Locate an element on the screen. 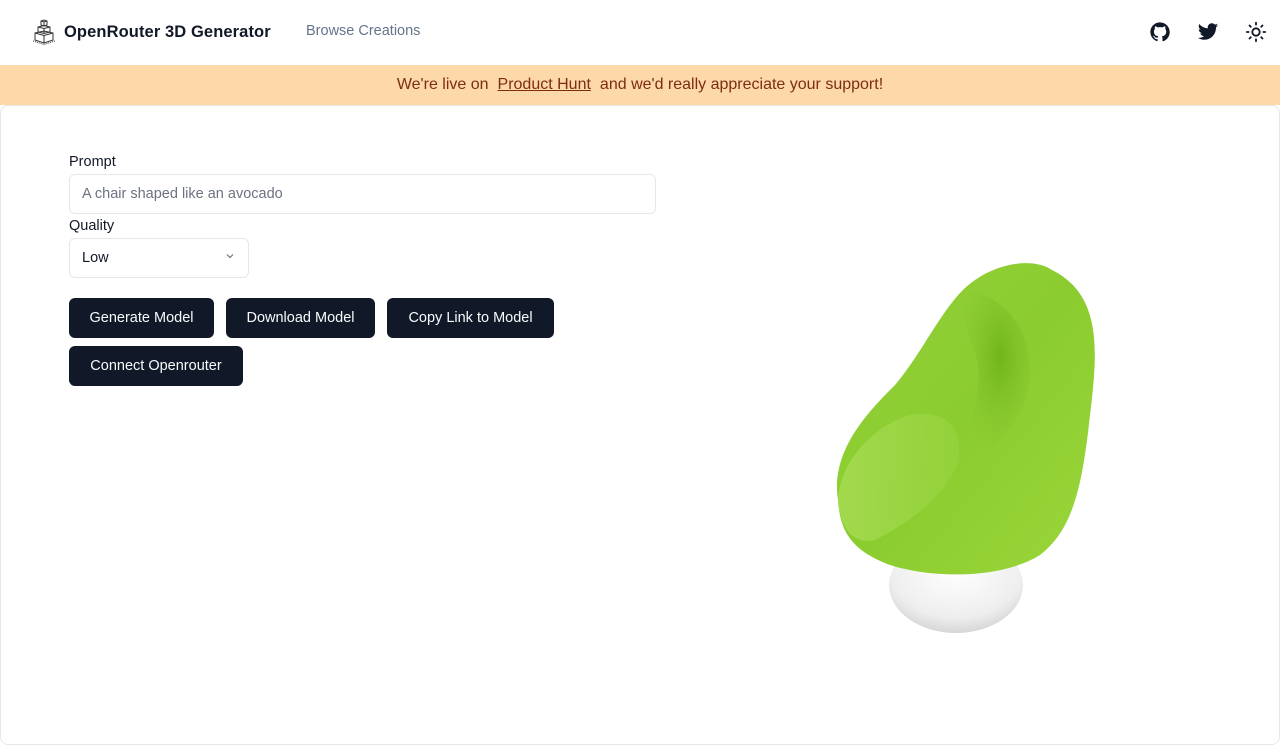 The width and height of the screenshot is (1280, 745). nav-icon-group is located at coordinates (1196, 32).